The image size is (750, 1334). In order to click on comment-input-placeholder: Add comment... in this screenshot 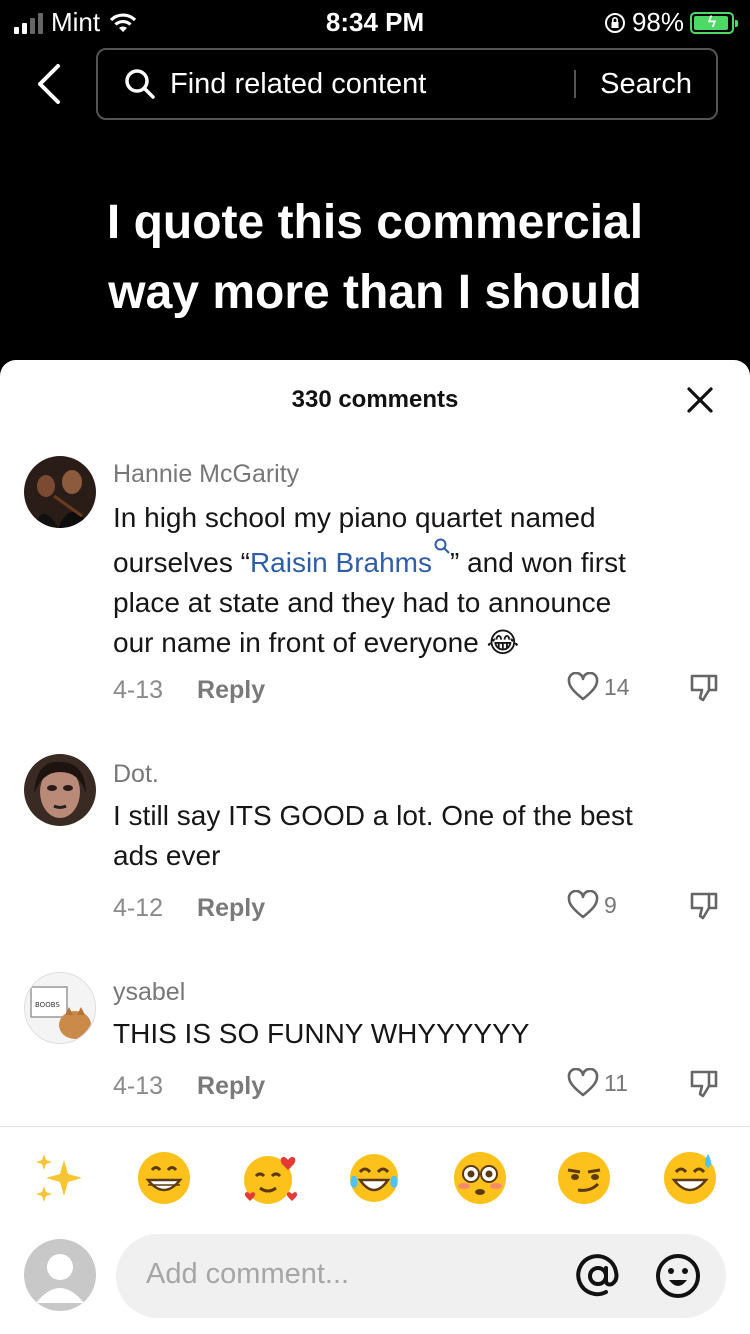, I will do `click(248, 1274)`.